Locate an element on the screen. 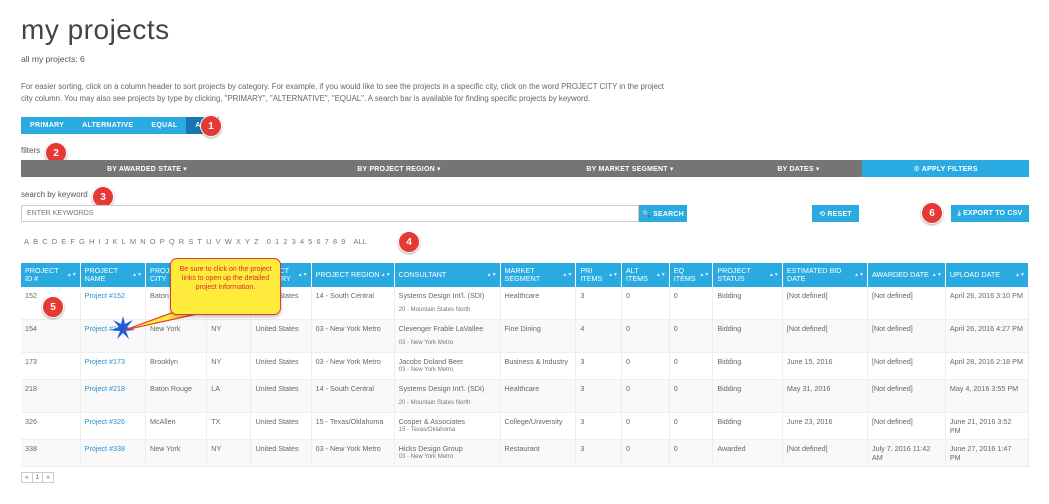 The image size is (1049, 504). column-header-pri: PRI ITEMS ▲▼ is located at coordinates (598, 275).